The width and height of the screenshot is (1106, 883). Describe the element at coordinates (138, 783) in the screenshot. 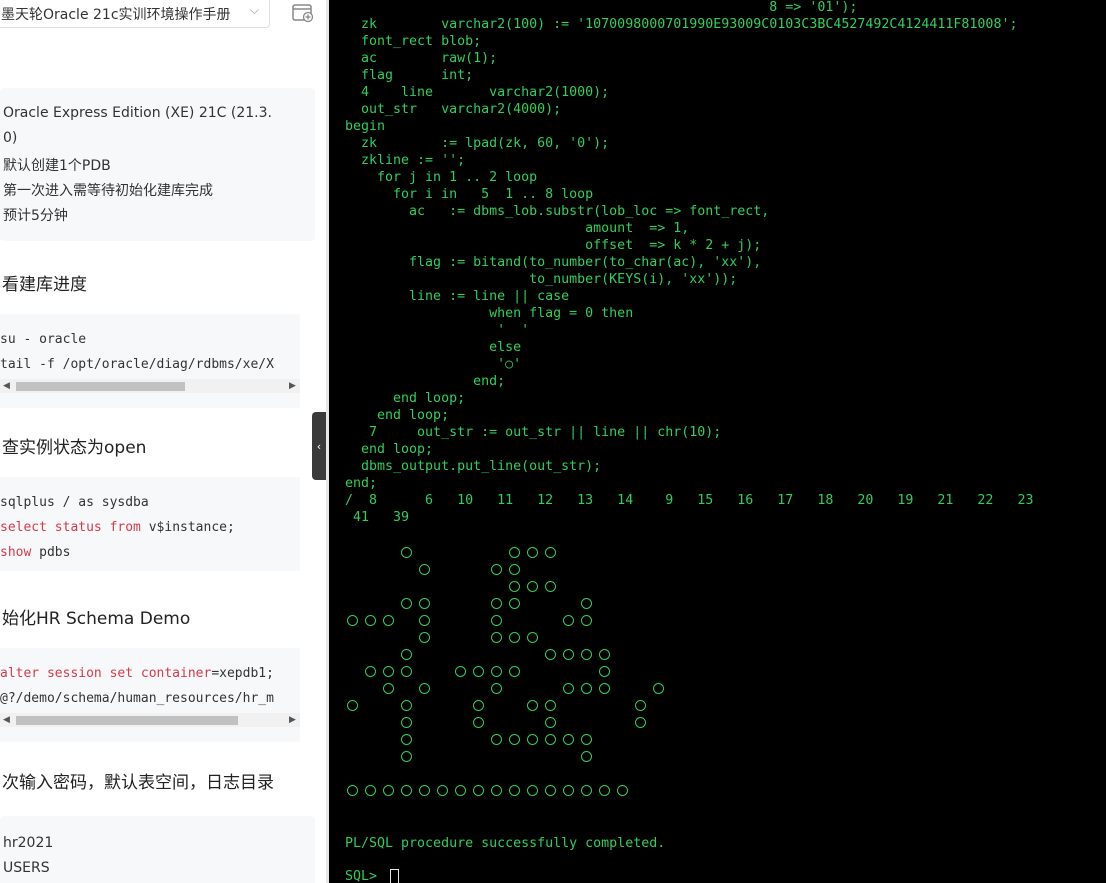

I see `section-heading: 次输入密码，默认表空间，日志目录` at that location.